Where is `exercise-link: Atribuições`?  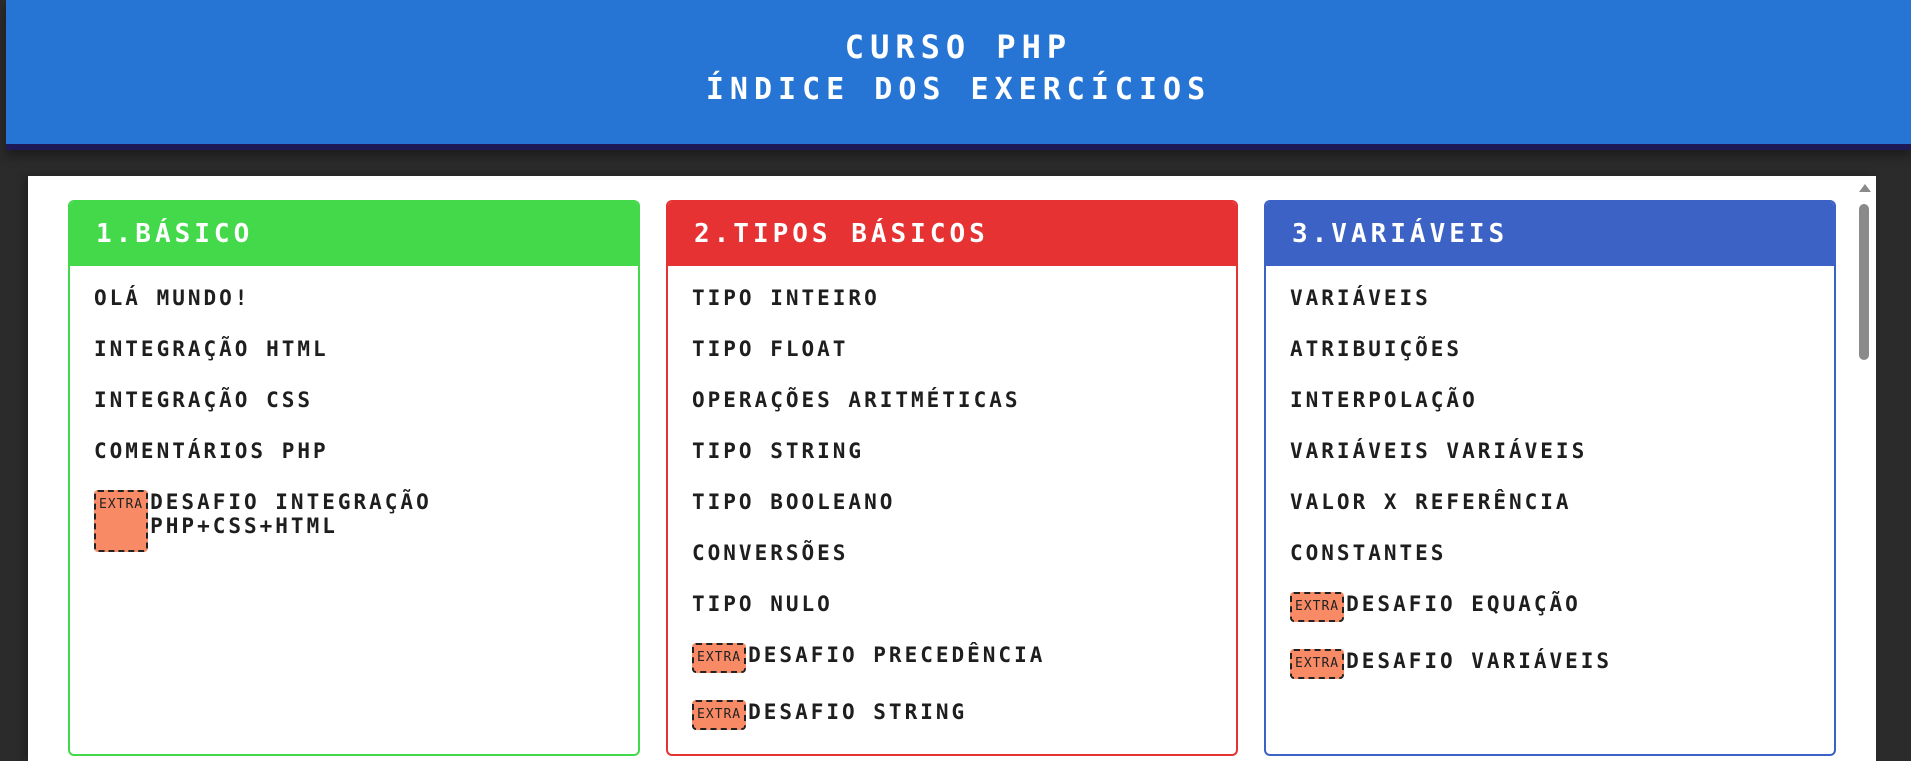 exercise-link: Atribuições is located at coordinates (1562, 349).